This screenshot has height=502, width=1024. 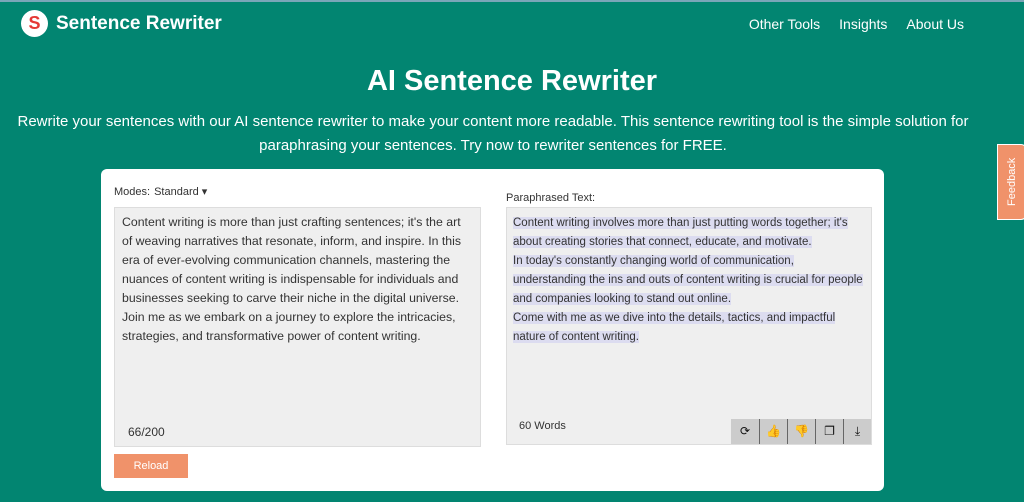 I want to click on thumbs-down-icon: 👎, so click(x=801, y=431).